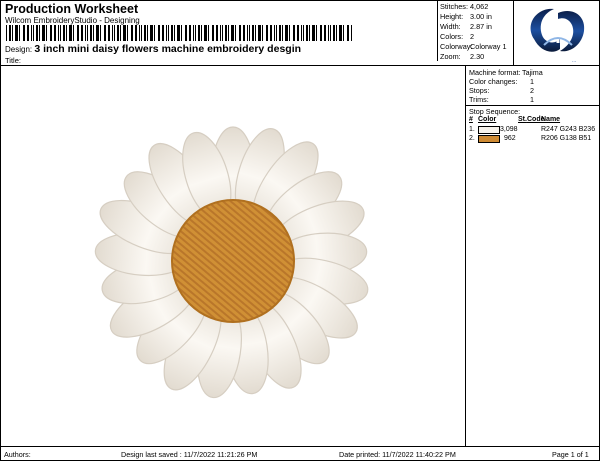 The width and height of the screenshot is (600, 462). What do you see at coordinates (72, 9) in the screenshot?
I see `worksheet-title: Production Worksheet` at bounding box center [72, 9].